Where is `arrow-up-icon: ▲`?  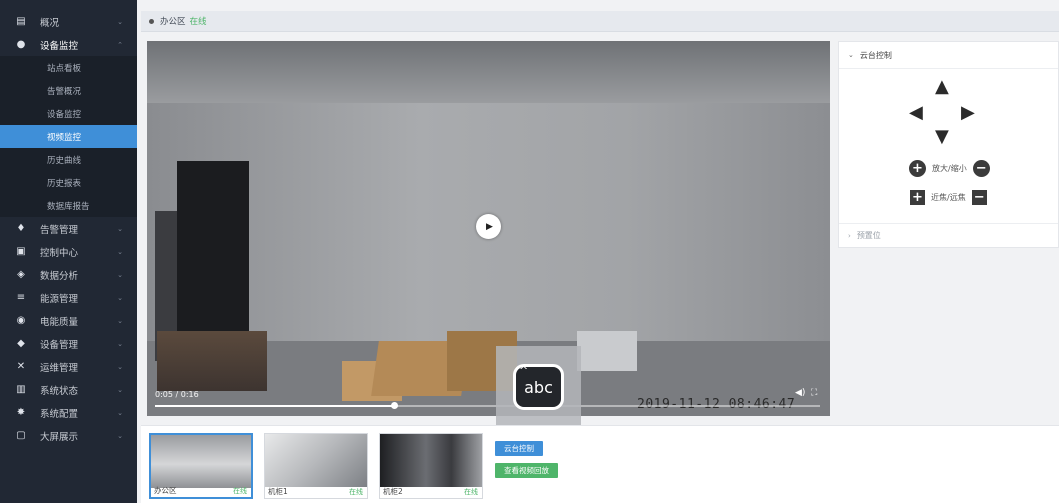
arrow-up-icon: ▲ is located at coordinates (942, 87).